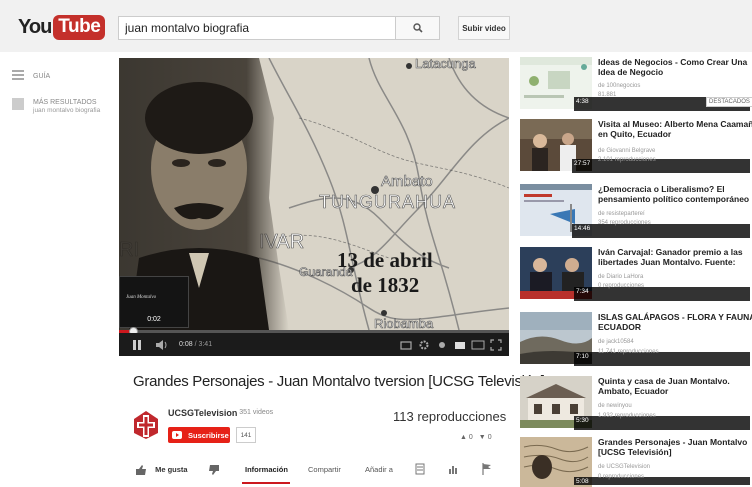  What do you see at coordinates (450, 416) in the screenshot?
I see `view-count: 113 reproducciones` at bounding box center [450, 416].